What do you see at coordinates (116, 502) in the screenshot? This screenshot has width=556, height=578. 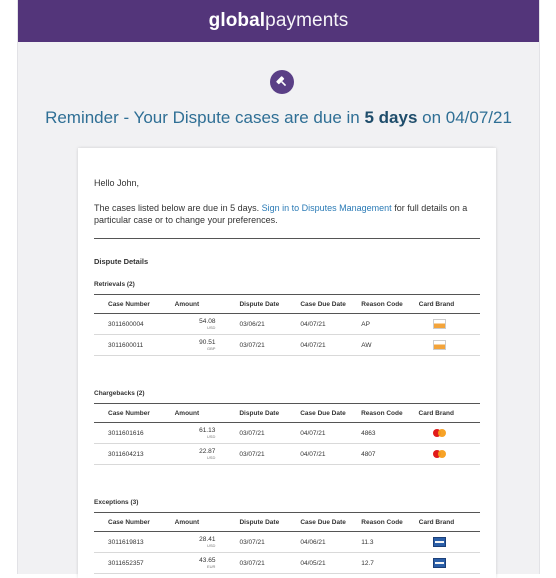 I see `section-subtitle: Exceptions (3)` at bounding box center [116, 502].